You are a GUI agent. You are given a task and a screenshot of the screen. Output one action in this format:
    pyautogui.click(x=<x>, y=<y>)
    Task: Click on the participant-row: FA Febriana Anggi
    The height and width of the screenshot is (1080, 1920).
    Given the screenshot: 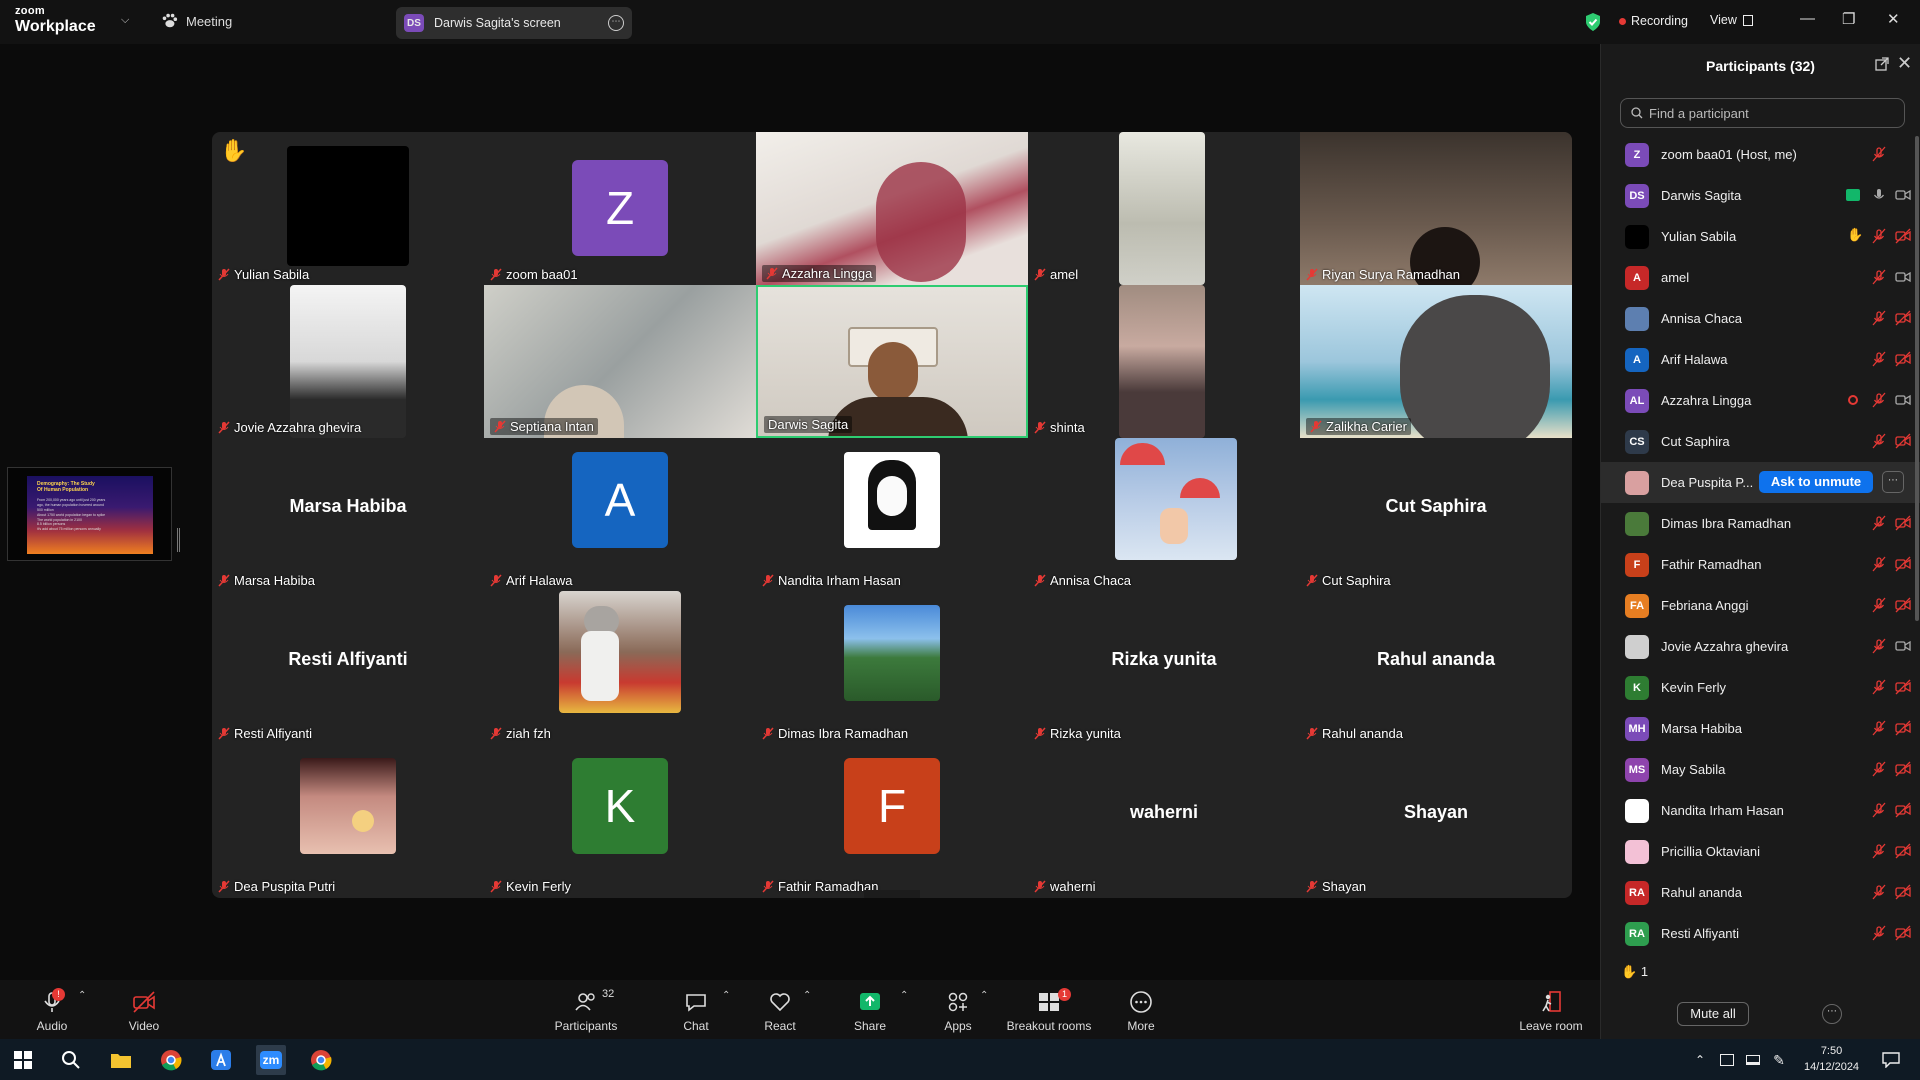 What is the action you would take?
    pyautogui.click(x=1760, y=605)
    